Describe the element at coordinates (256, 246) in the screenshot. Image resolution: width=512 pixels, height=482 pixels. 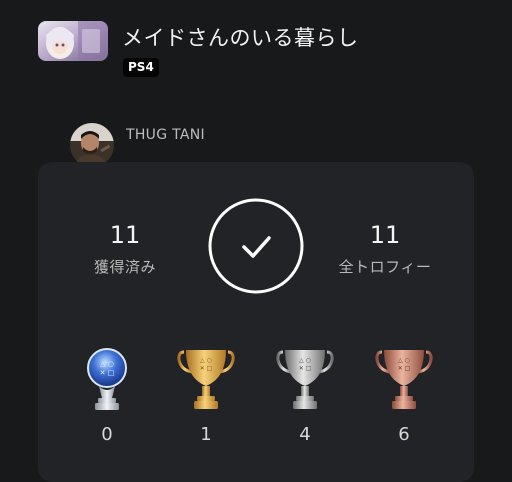
I see `checkmark-circle-icon` at that location.